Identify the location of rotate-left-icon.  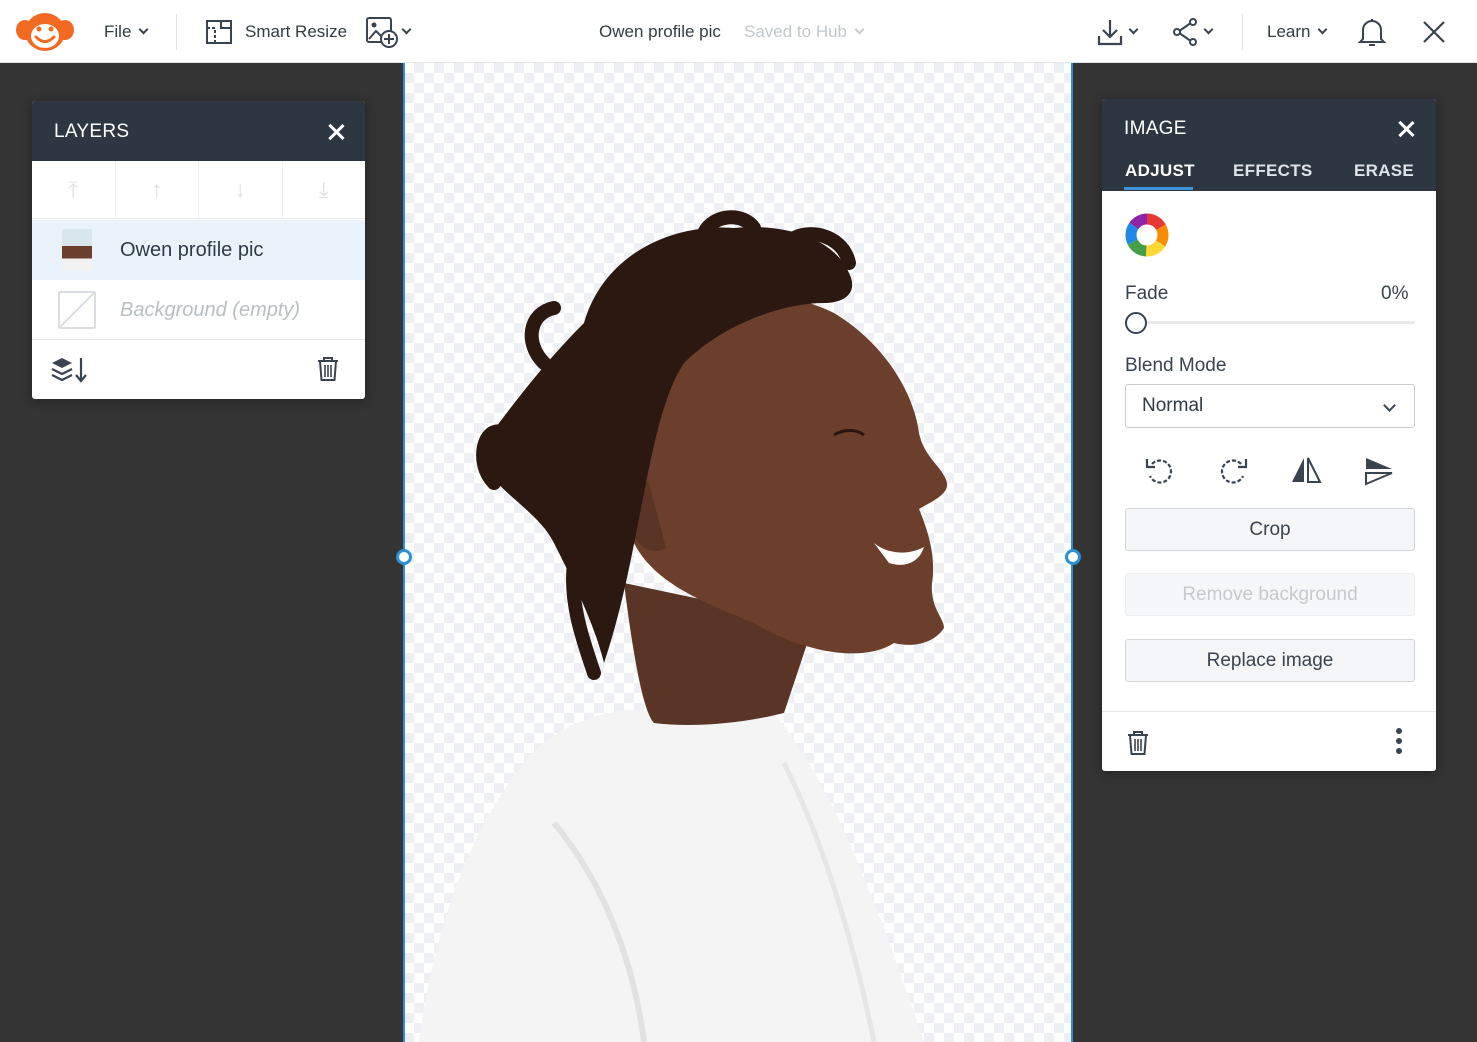
(1159, 471).